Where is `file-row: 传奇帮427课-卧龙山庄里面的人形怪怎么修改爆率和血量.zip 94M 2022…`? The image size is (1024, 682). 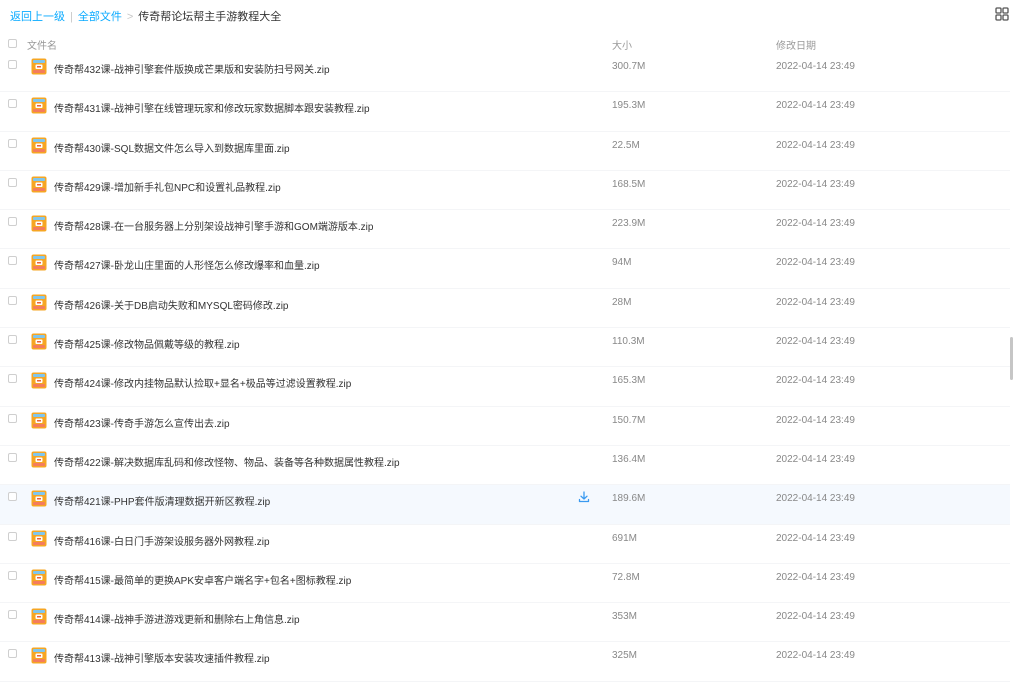 file-row: 传奇帮427课-卧龙山庄里面的人形怪怎么修改爆率和血量.zip 94M 2022… is located at coordinates (505, 269).